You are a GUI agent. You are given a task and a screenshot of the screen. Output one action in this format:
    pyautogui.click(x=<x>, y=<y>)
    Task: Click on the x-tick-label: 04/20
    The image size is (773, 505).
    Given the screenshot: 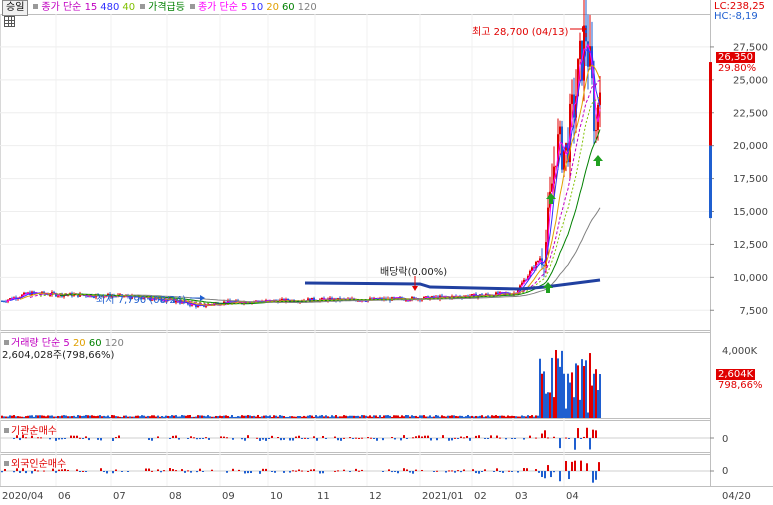 What is the action you would take?
    pyautogui.click(x=736, y=496)
    